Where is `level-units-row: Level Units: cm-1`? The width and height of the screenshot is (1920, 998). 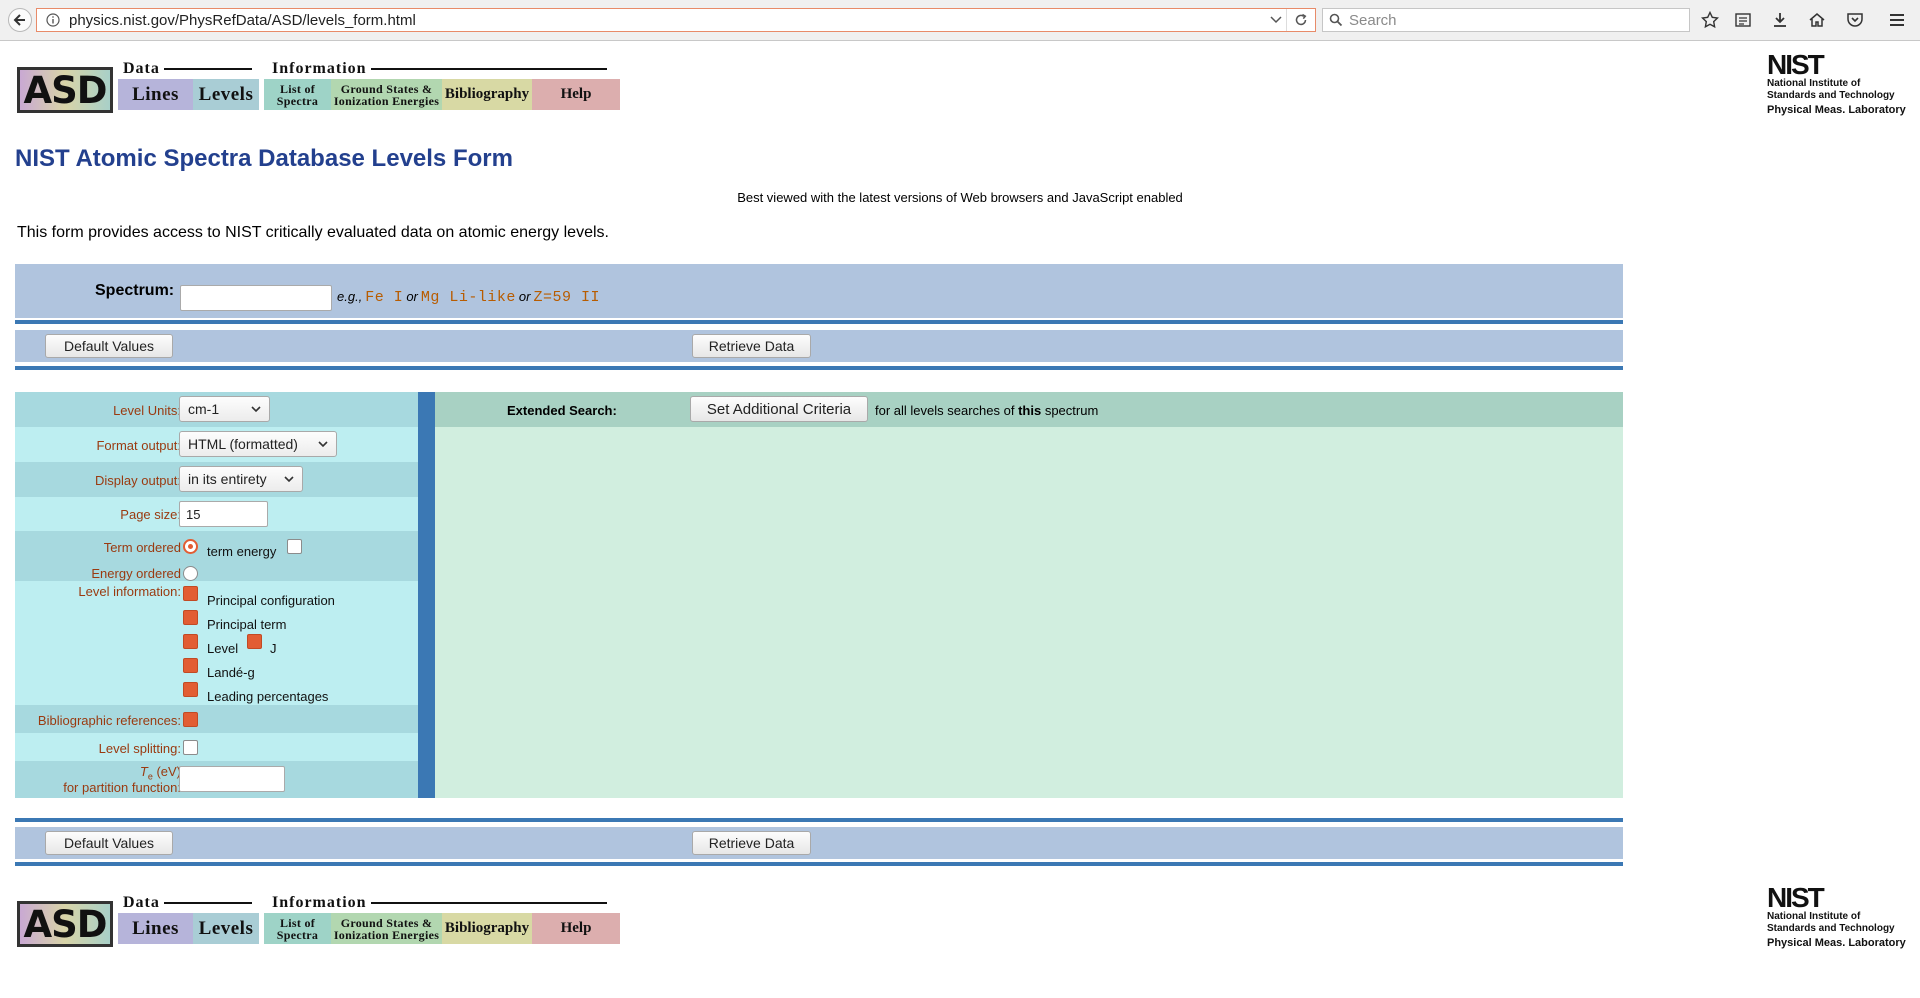 level-units-row: Level Units: cm-1 is located at coordinates (216, 409).